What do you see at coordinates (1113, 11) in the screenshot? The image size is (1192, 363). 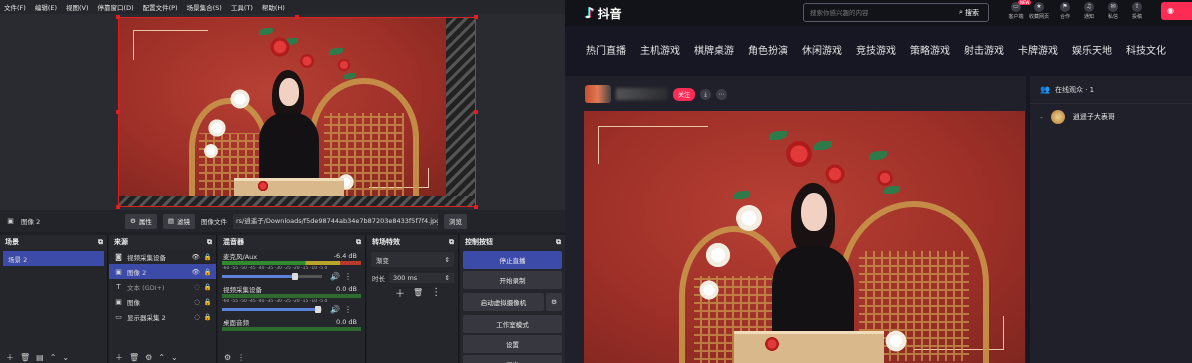 I see `messages: ✉ 私信` at bounding box center [1113, 11].